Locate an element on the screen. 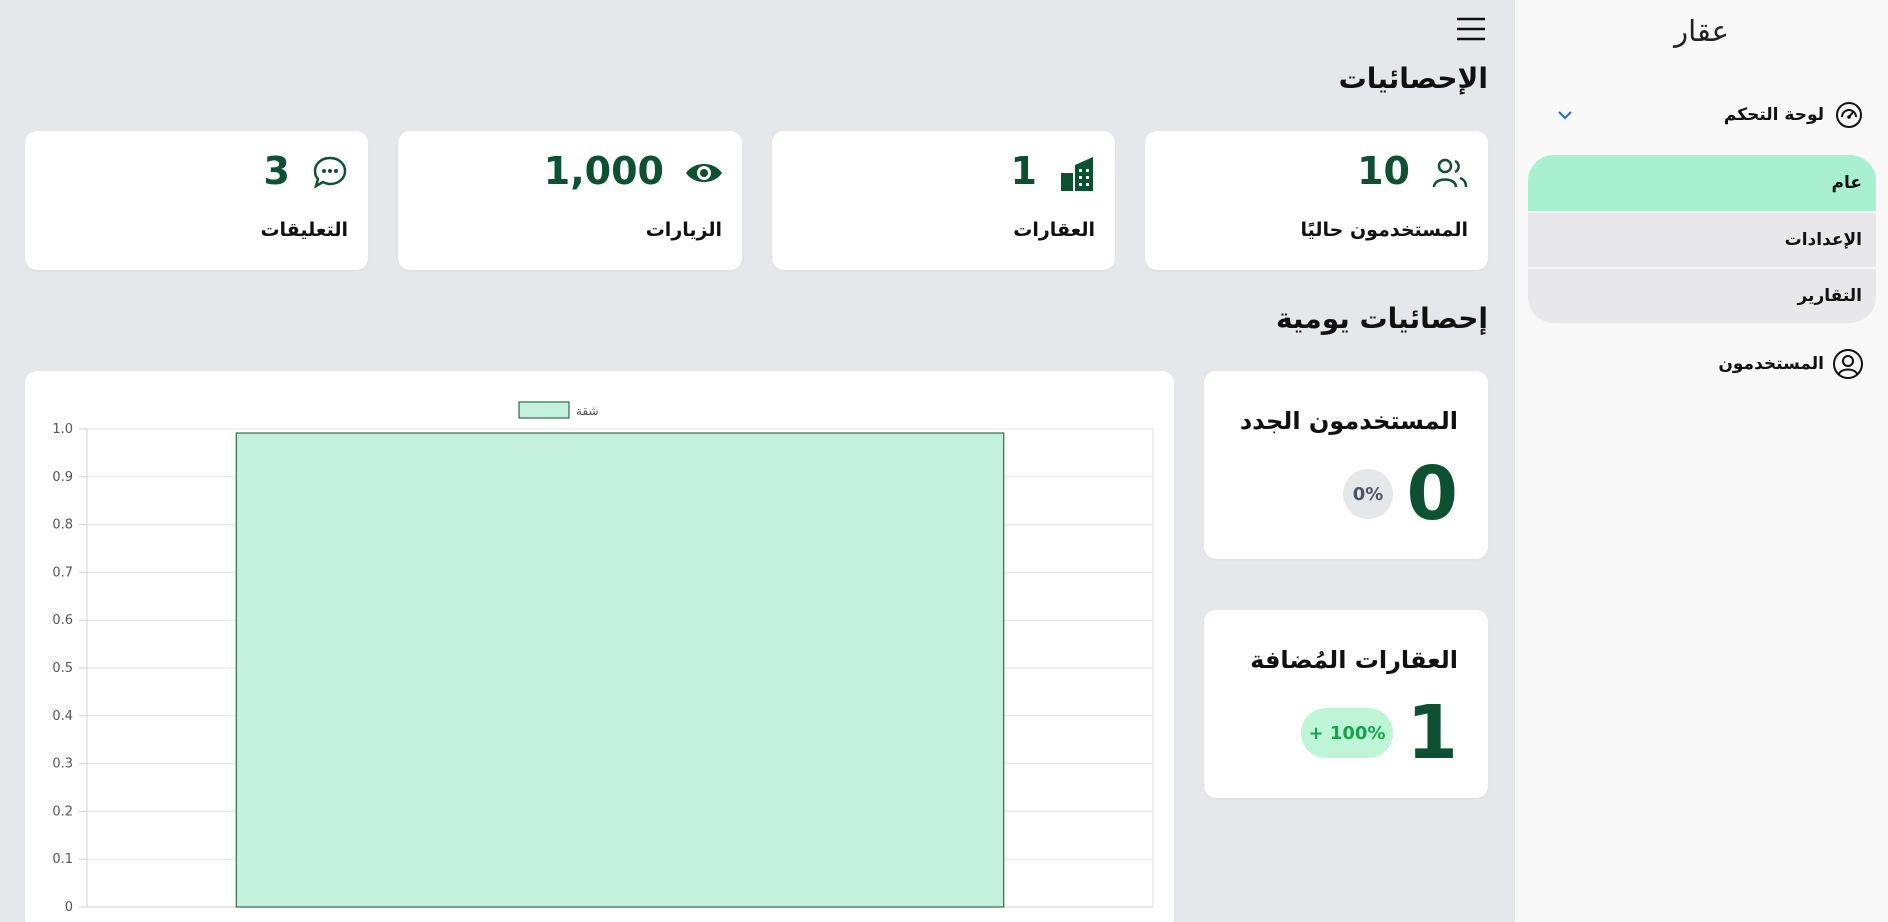 The height and width of the screenshot is (922, 1888). submenu-item-general: عام is located at coordinates (1702, 183).